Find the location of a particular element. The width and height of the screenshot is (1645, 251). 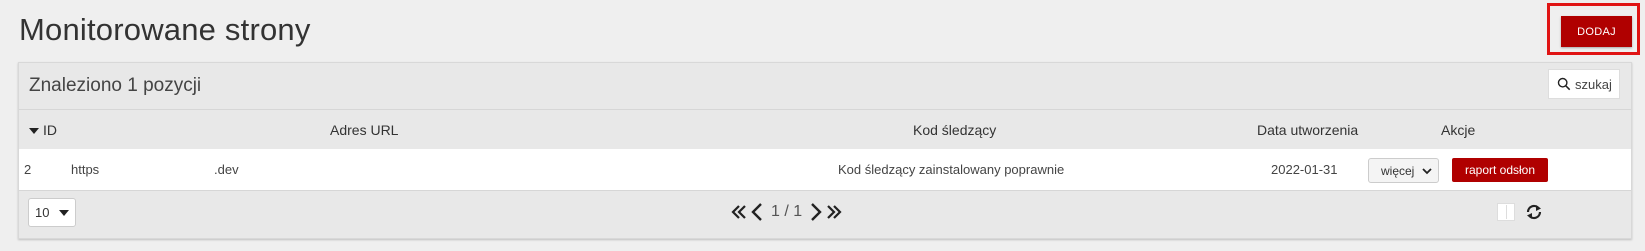

column-header-created: Data utworzenia is located at coordinates (1307, 130).